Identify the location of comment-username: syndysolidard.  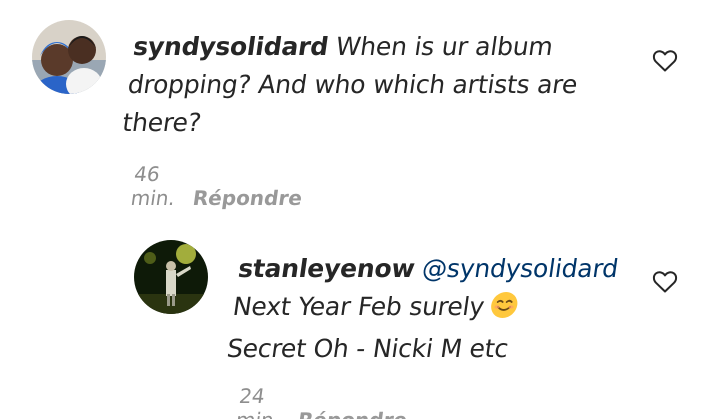
(230, 46).